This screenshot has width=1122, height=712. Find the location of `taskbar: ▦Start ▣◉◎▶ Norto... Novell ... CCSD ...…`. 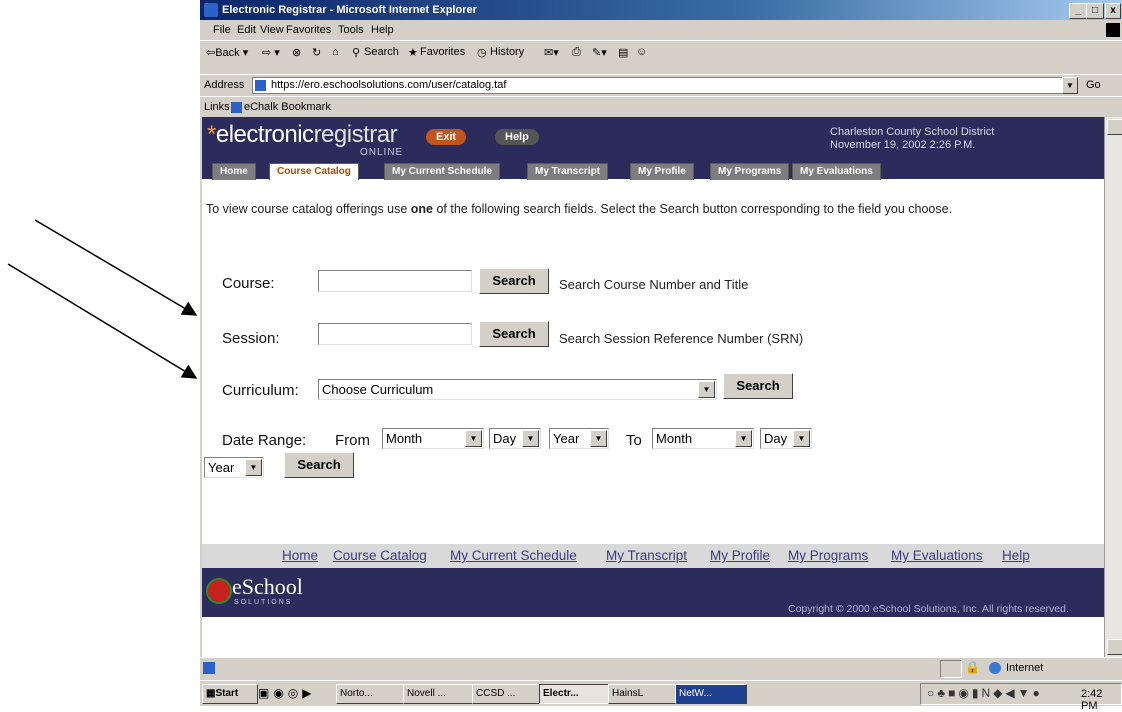

taskbar: ▦Start ▣◉◎▶ Norto... Novell ... CCSD ...… is located at coordinates (661, 696).